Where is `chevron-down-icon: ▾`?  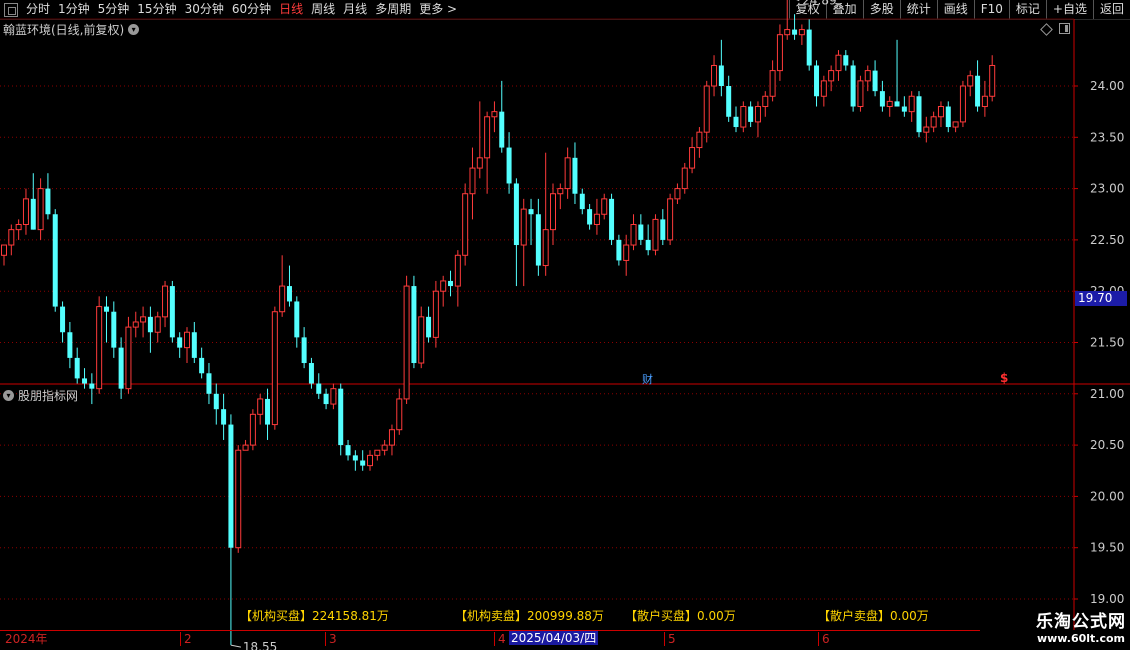 chevron-down-icon: ▾ is located at coordinates (8, 395).